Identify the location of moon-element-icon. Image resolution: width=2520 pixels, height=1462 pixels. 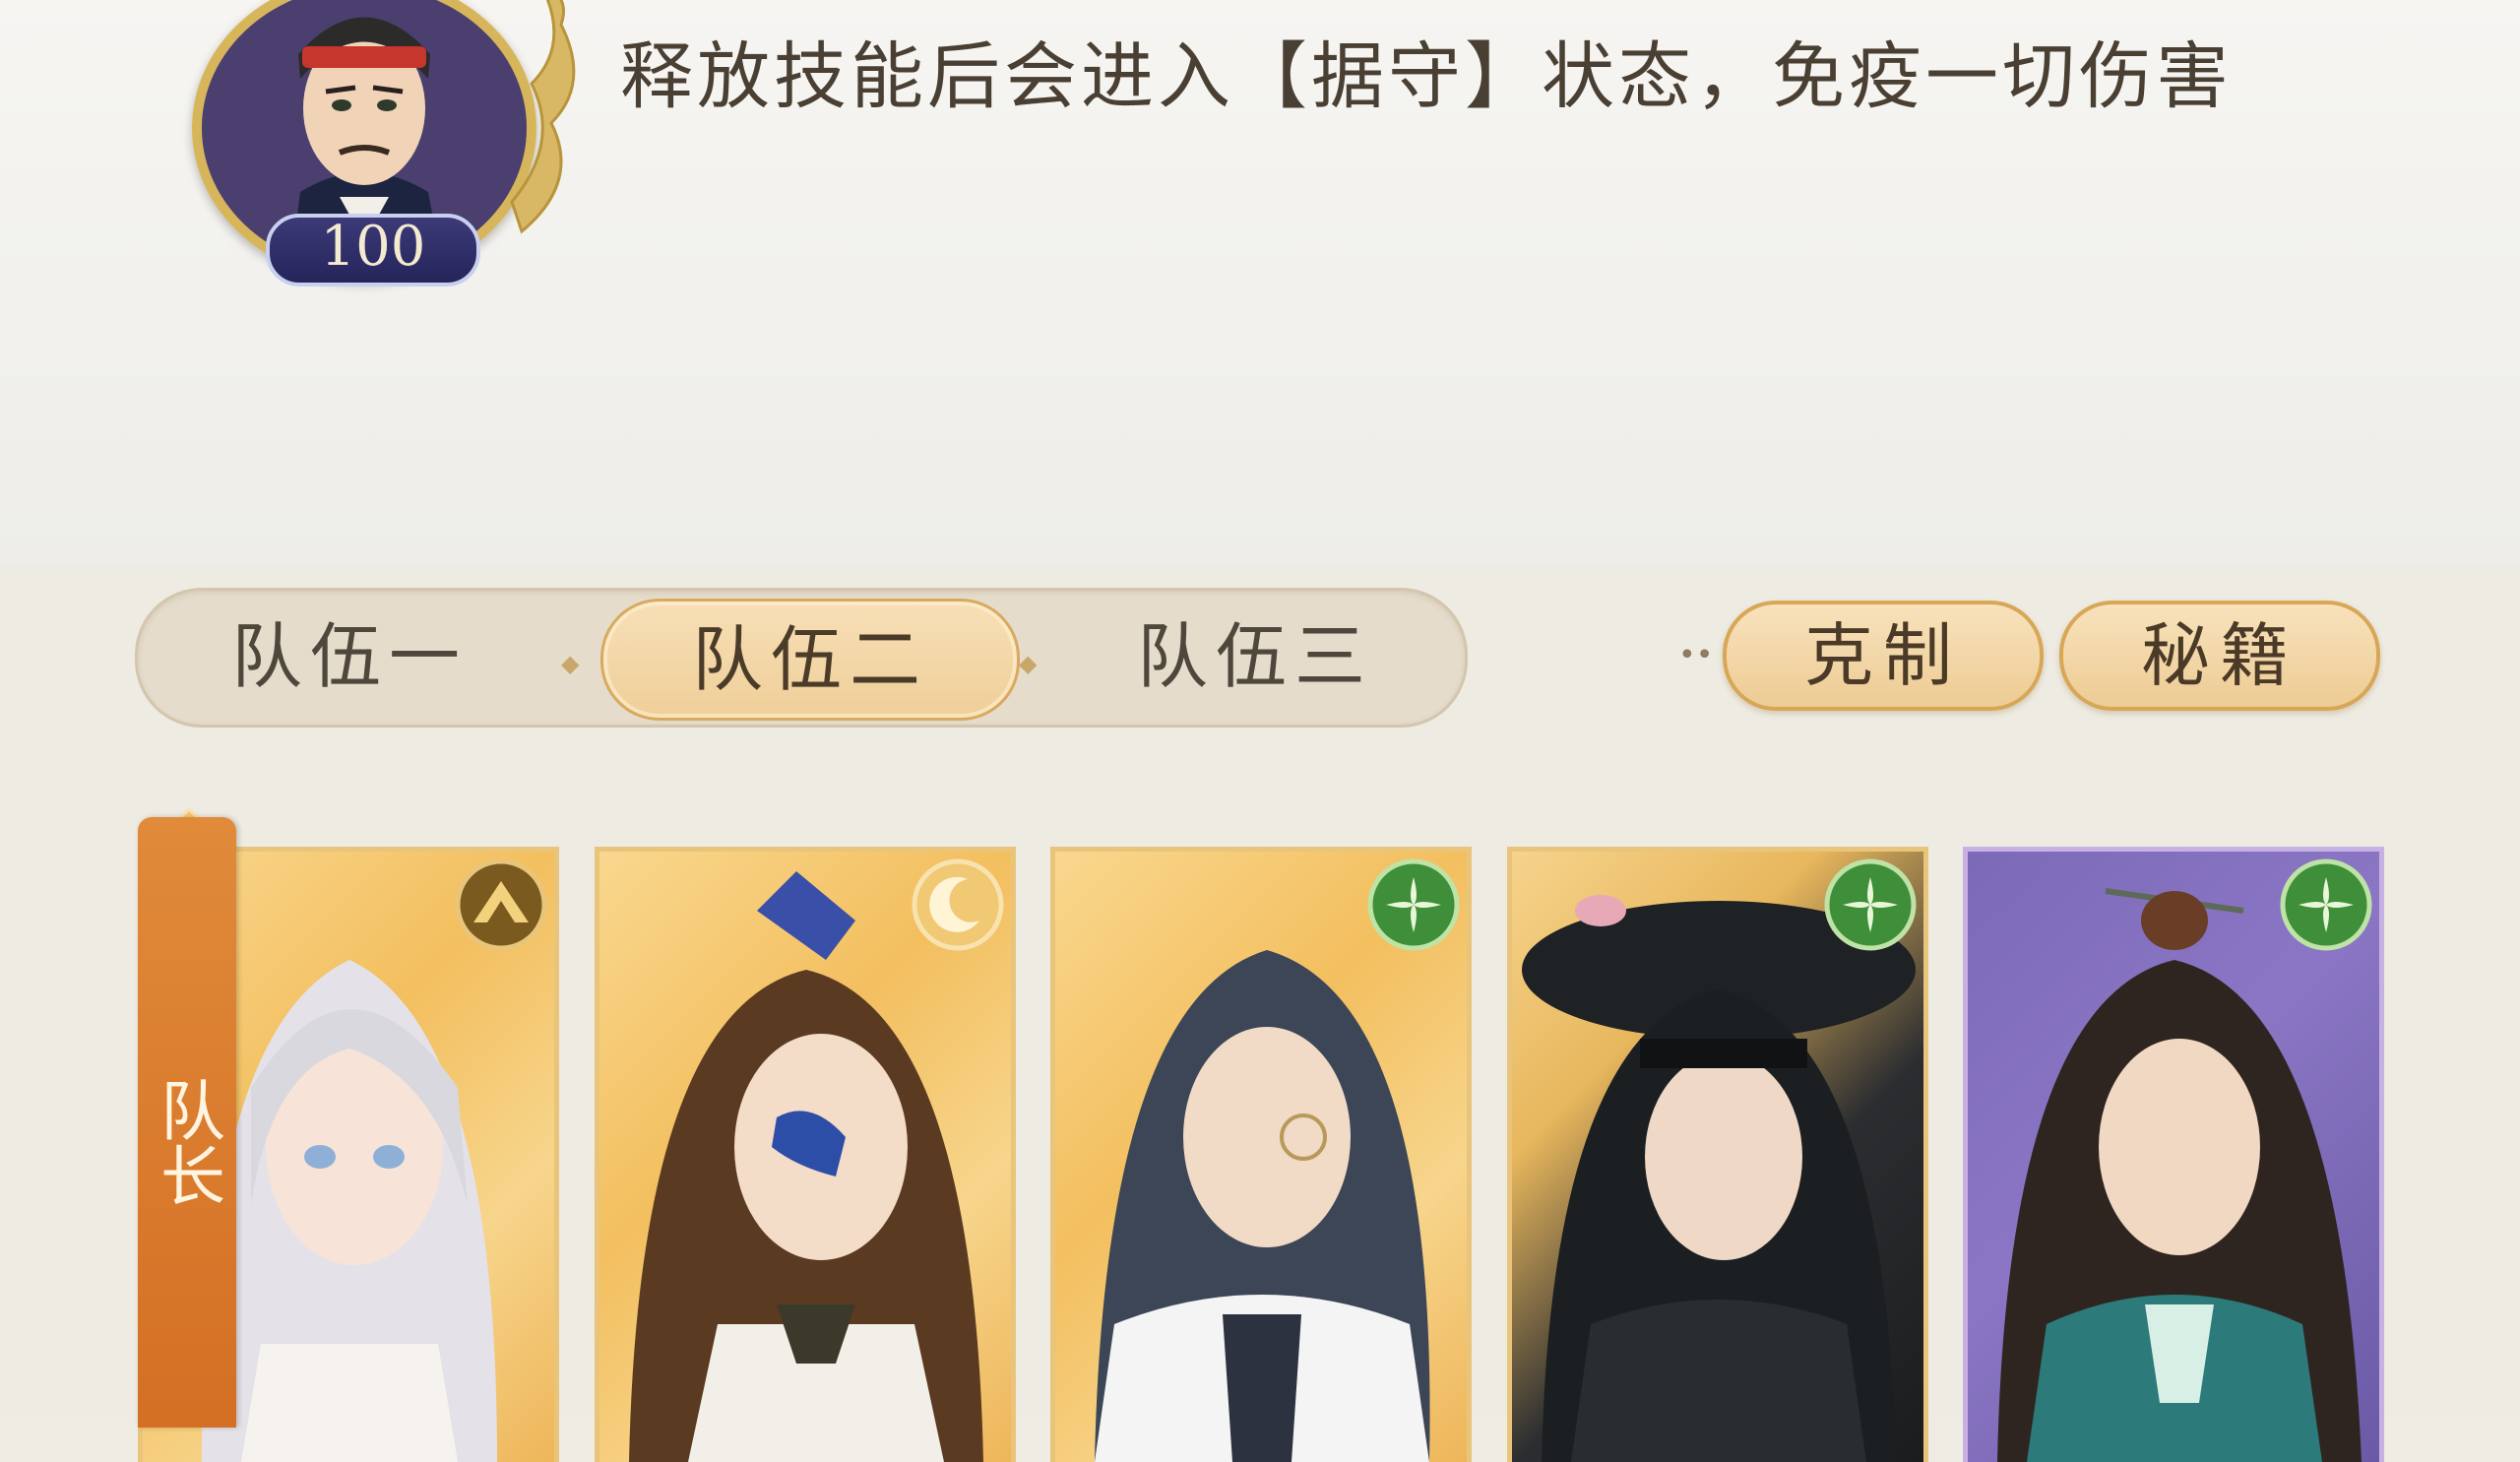
(958, 904).